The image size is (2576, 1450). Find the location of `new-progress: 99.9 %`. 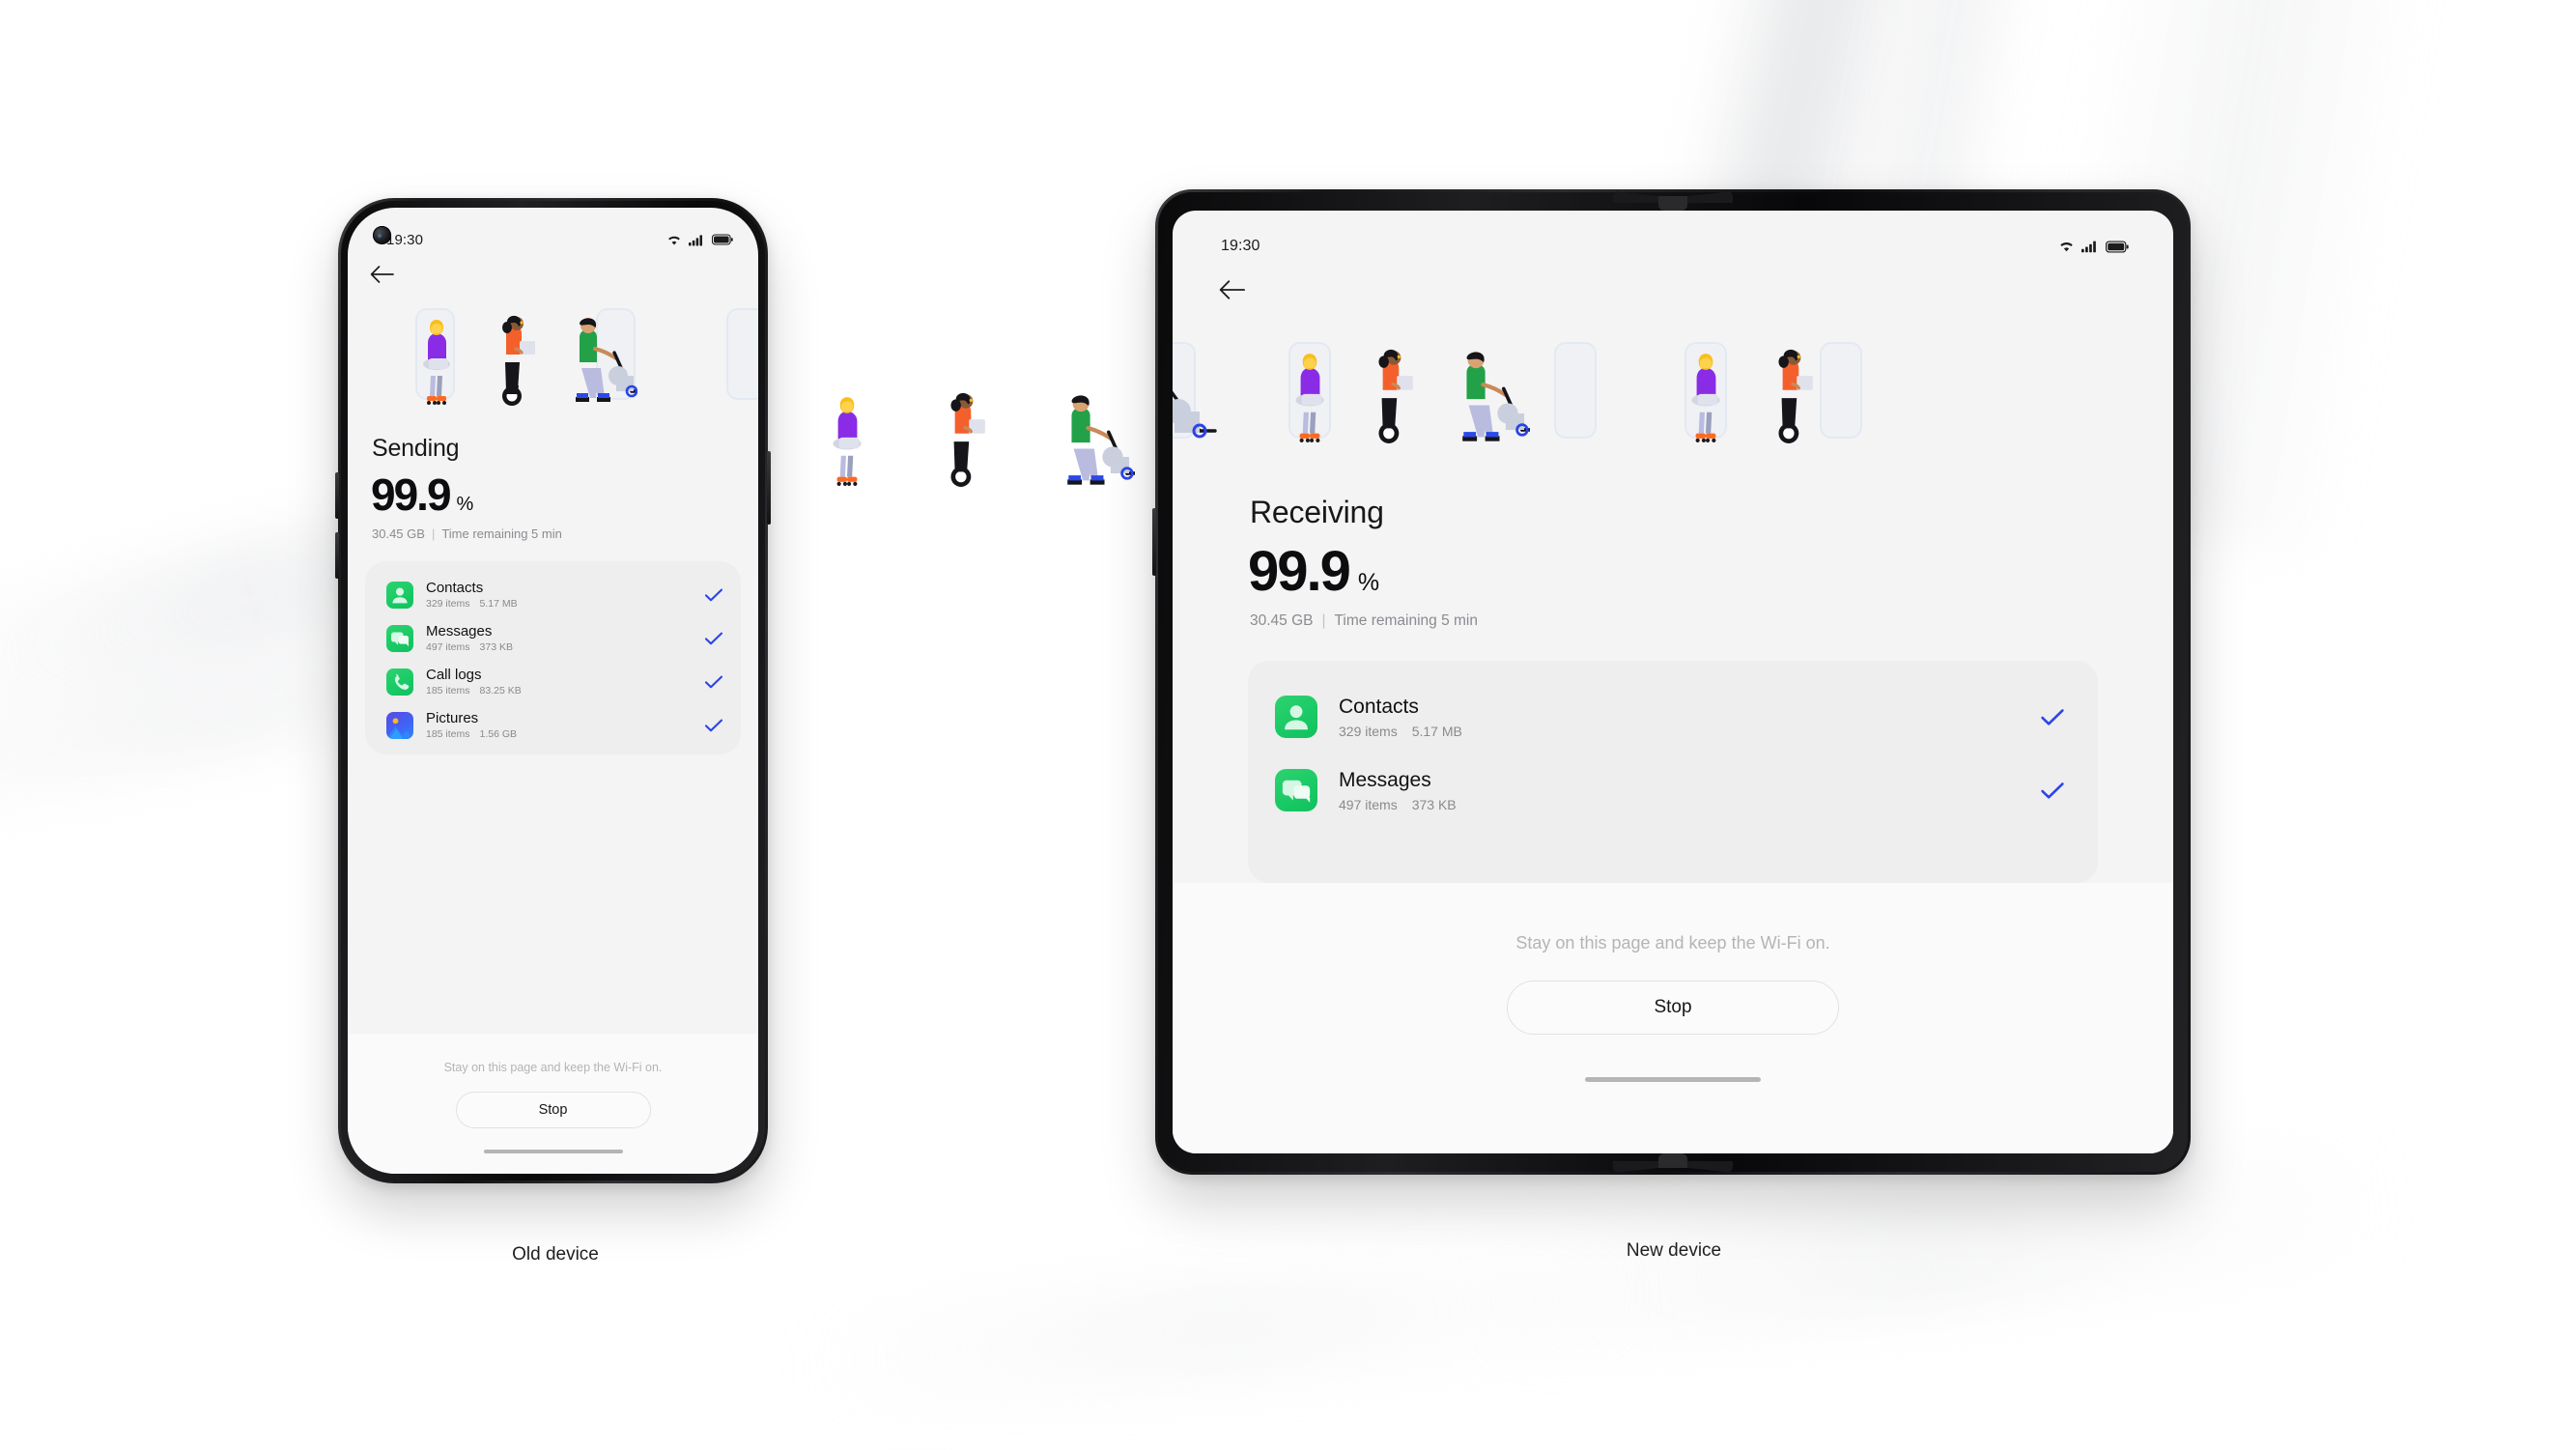

new-progress: 99.9 % is located at coordinates (1313, 572).